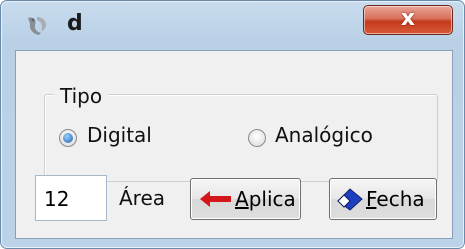 The width and height of the screenshot is (465, 249). Describe the element at coordinates (215, 199) in the screenshot. I see `red-left-arrow-icon` at that location.